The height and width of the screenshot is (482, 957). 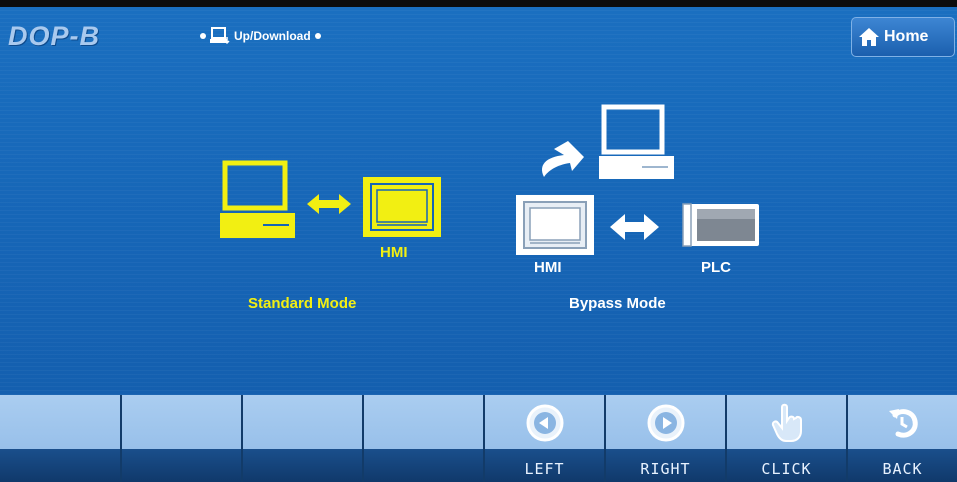 What do you see at coordinates (544, 469) in the screenshot?
I see `left-label: LEFT` at bounding box center [544, 469].